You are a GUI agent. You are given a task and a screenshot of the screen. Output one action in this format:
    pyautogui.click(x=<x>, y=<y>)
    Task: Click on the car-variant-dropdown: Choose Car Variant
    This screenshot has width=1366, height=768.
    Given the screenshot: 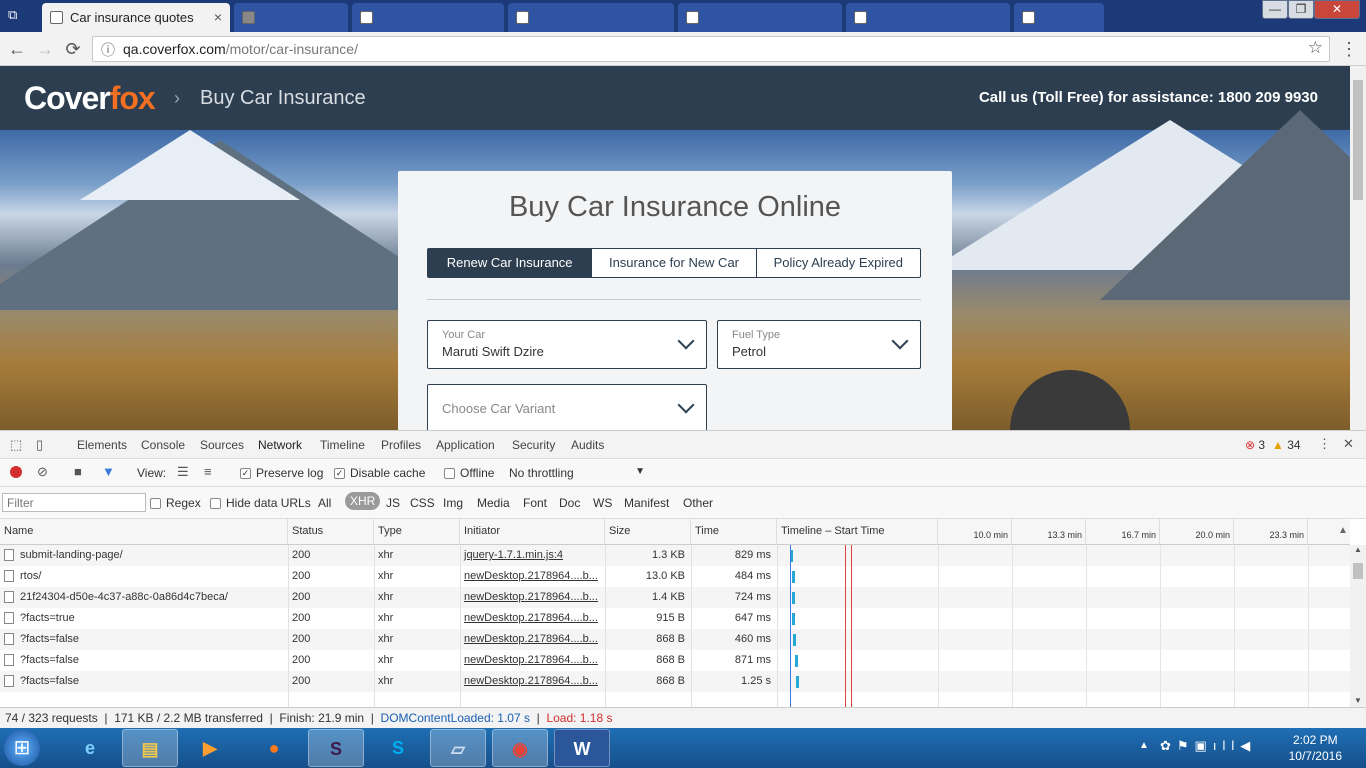 What is the action you would take?
    pyautogui.click(x=567, y=407)
    